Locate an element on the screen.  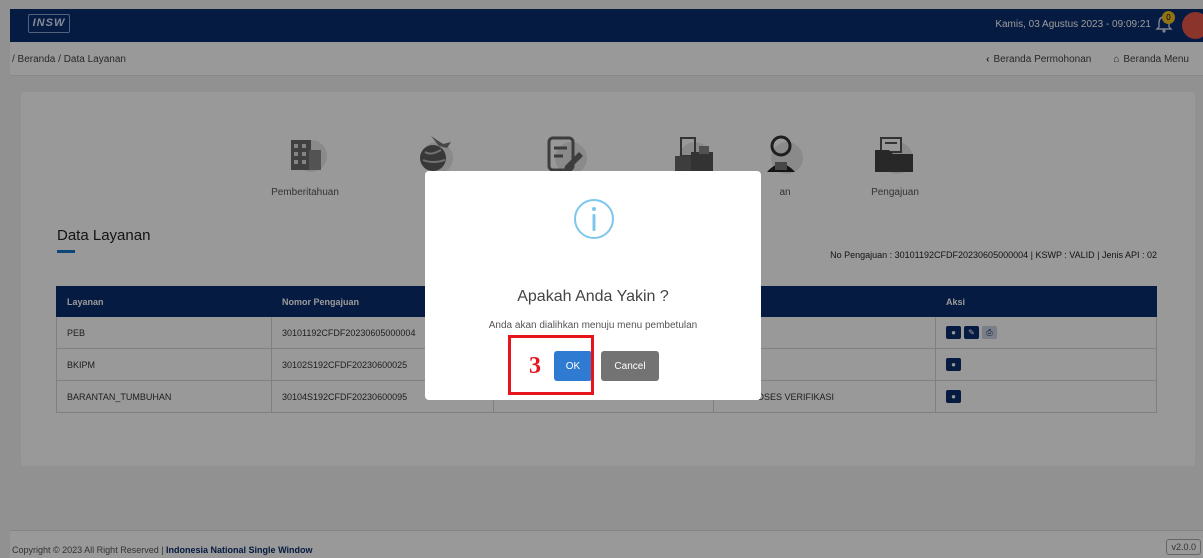
step-number: 3 is located at coordinates (535, 366).